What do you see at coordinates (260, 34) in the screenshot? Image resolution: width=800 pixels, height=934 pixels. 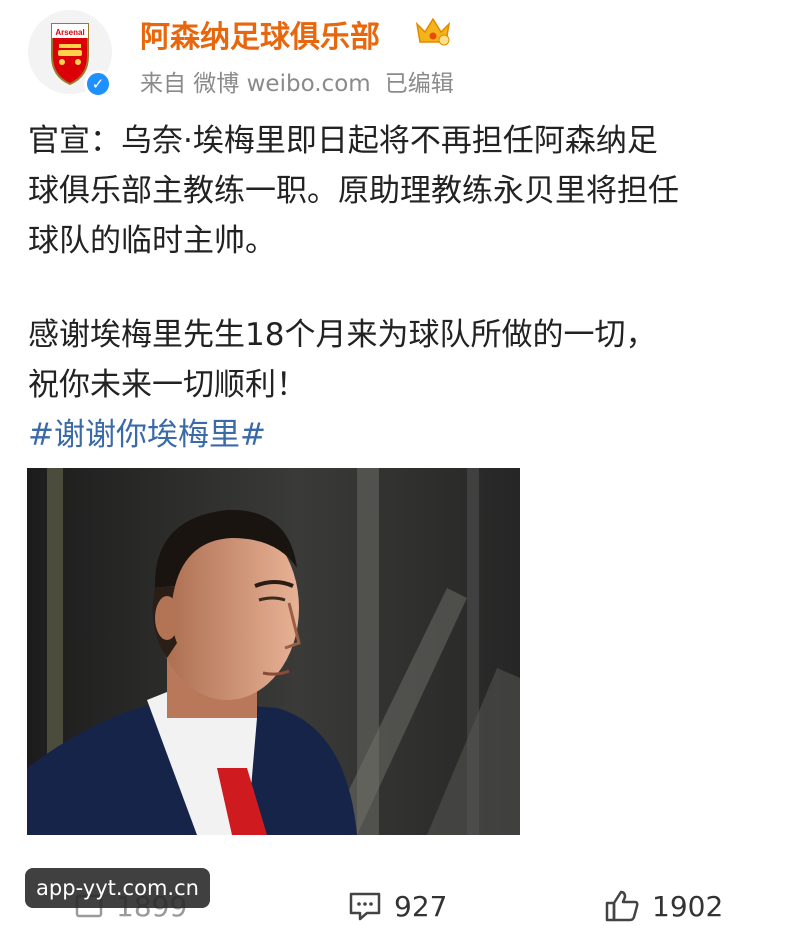 I see `account-name: 阿森纳足球俱乐部` at bounding box center [260, 34].